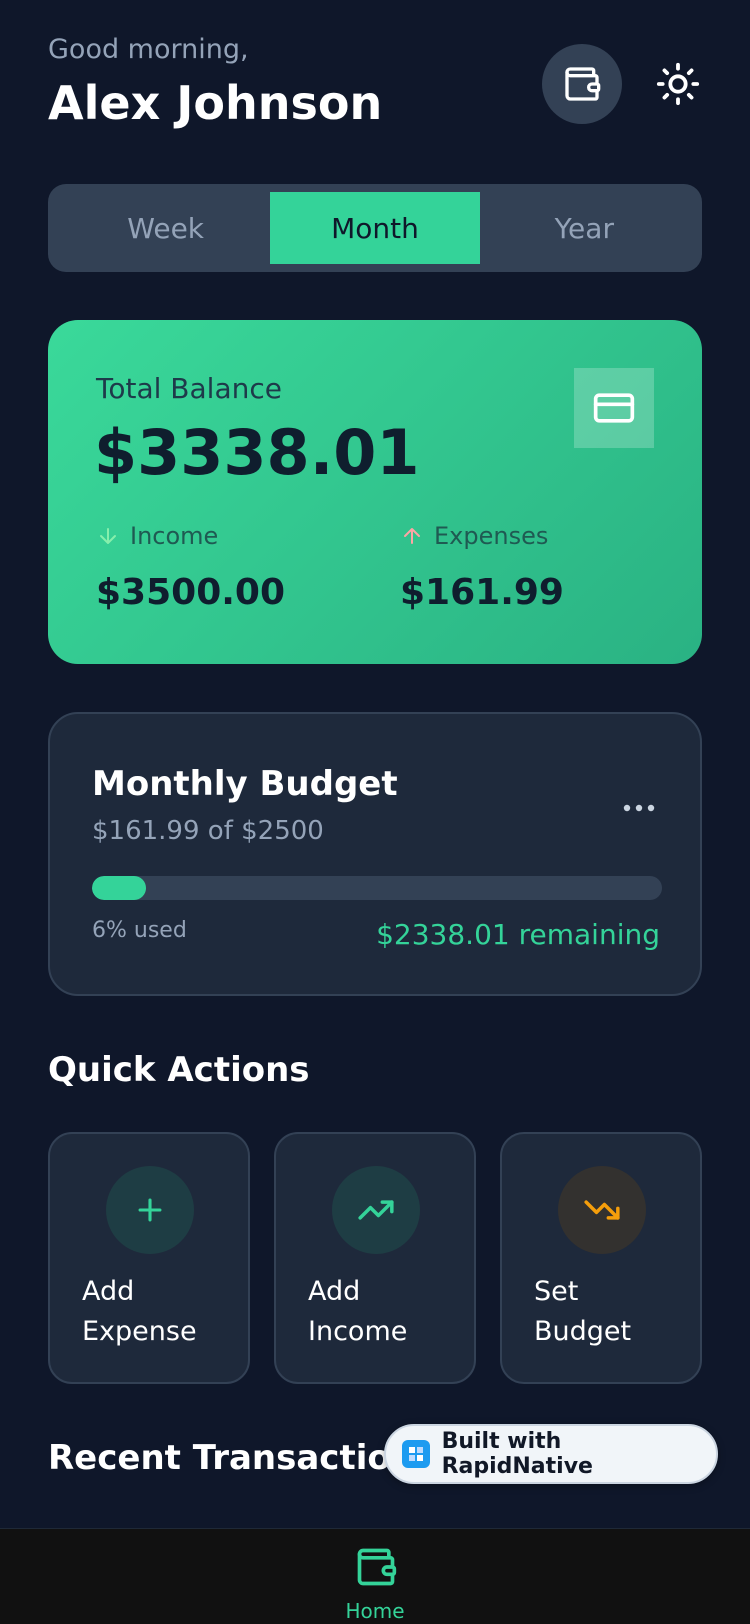  I want to click on theme-toggle-button, so click(678, 84).